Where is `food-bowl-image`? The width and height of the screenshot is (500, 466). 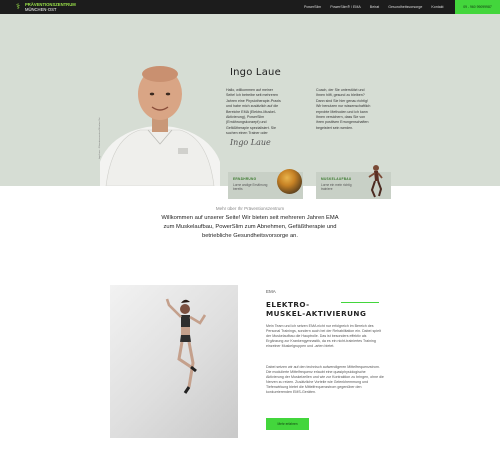
food-bowl-image is located at coordinates (289, 181).